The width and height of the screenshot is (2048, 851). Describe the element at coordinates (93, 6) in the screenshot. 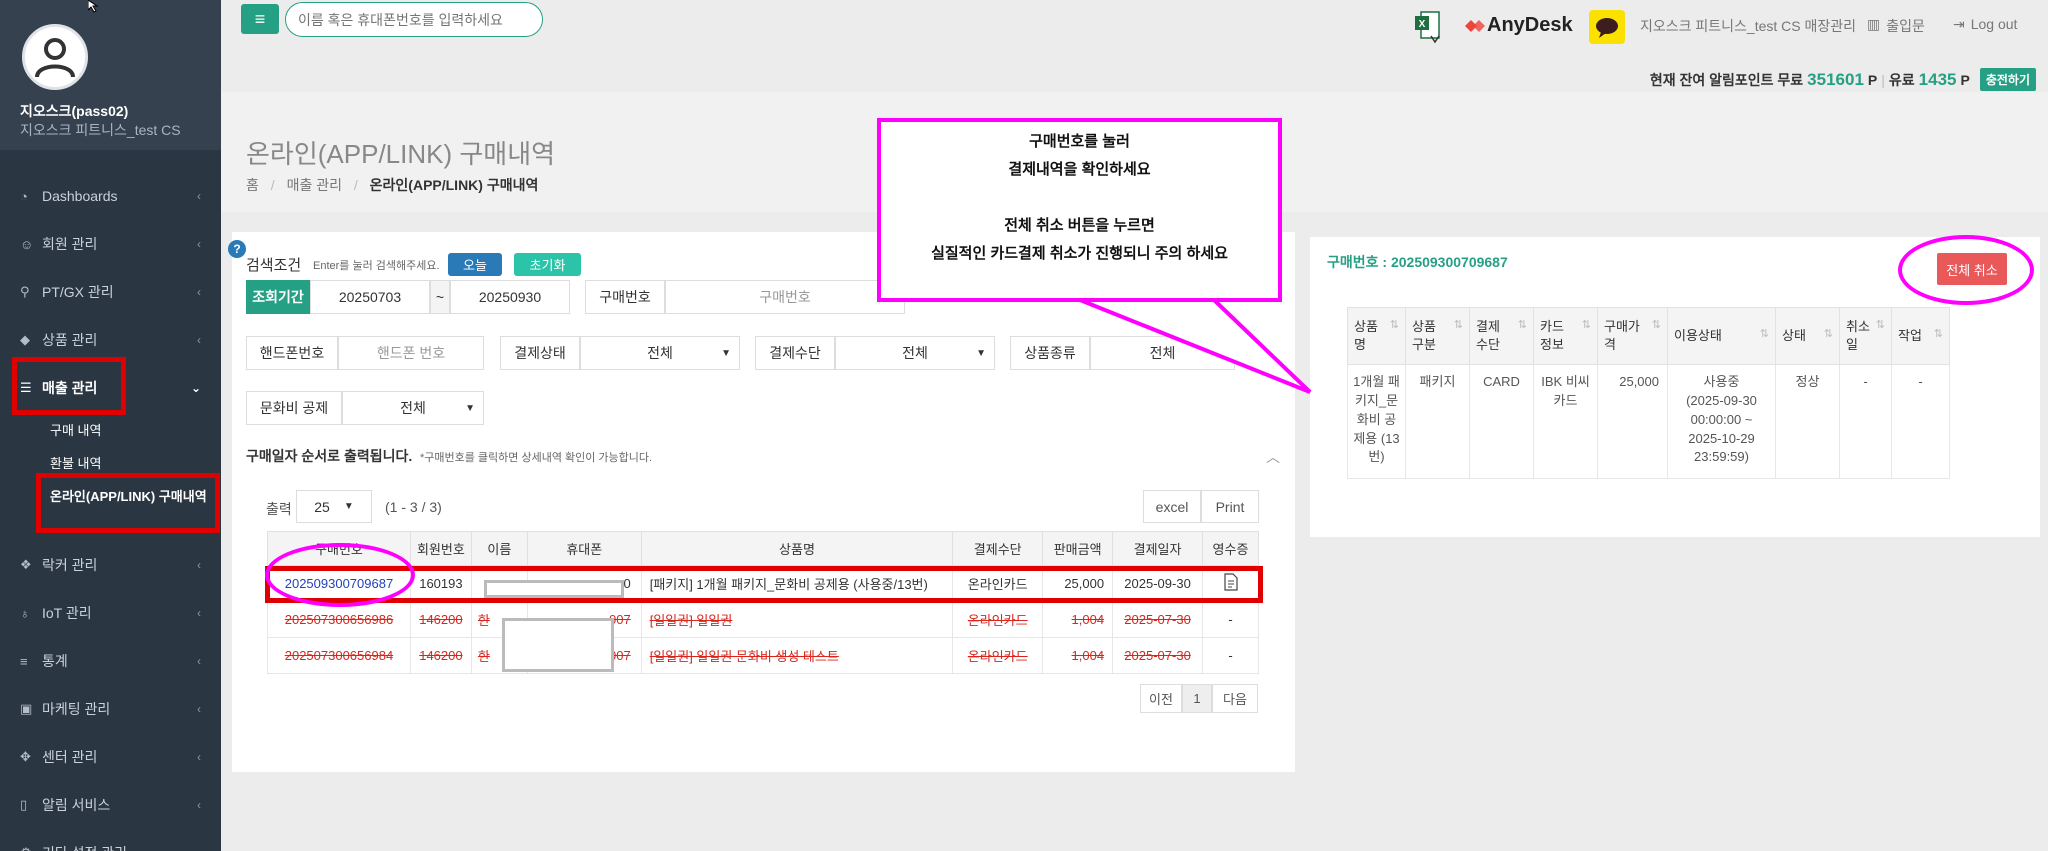

I see `cursor-icon` at that location.